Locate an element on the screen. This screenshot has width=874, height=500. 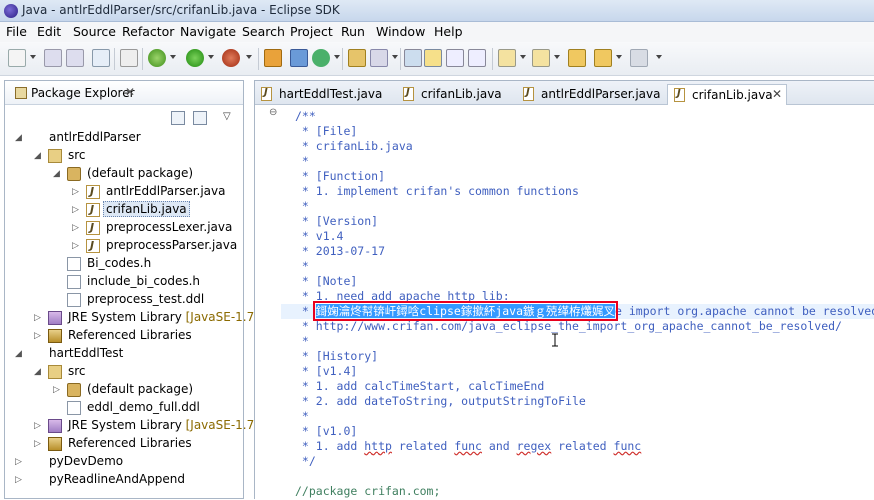
package-explorer-icon is located at coordinates (21, 93).